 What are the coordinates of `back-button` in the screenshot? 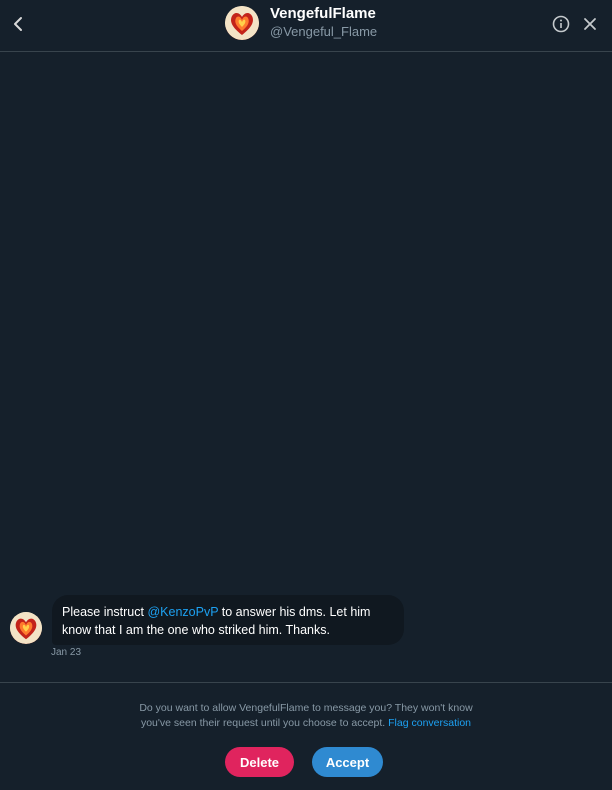 It's located at (18, 24).